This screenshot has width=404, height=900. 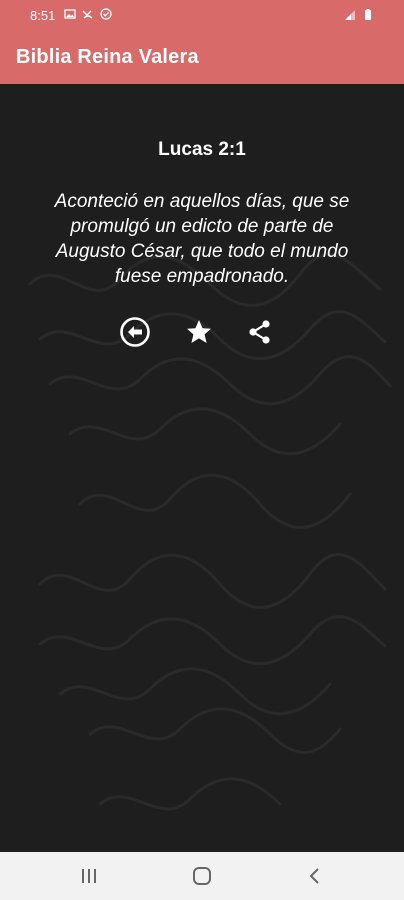 I want to click on status-time: 8:51, so click(x=43, y=15).